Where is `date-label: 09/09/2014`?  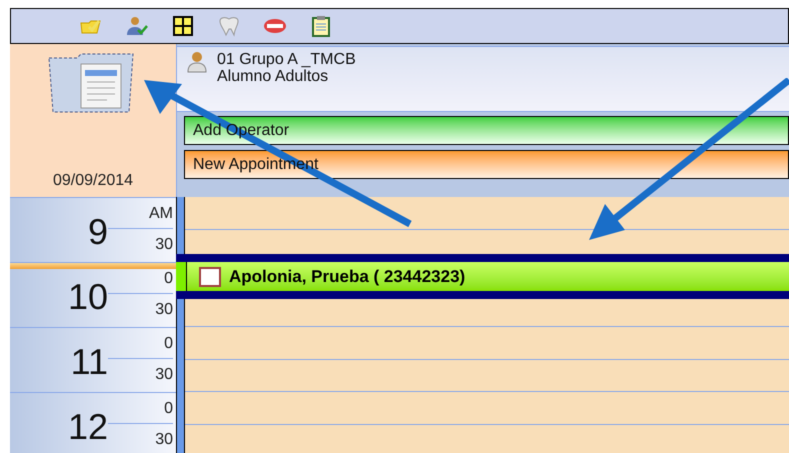 date-label: 09/09/2014 is located at coordinates (93, 181).